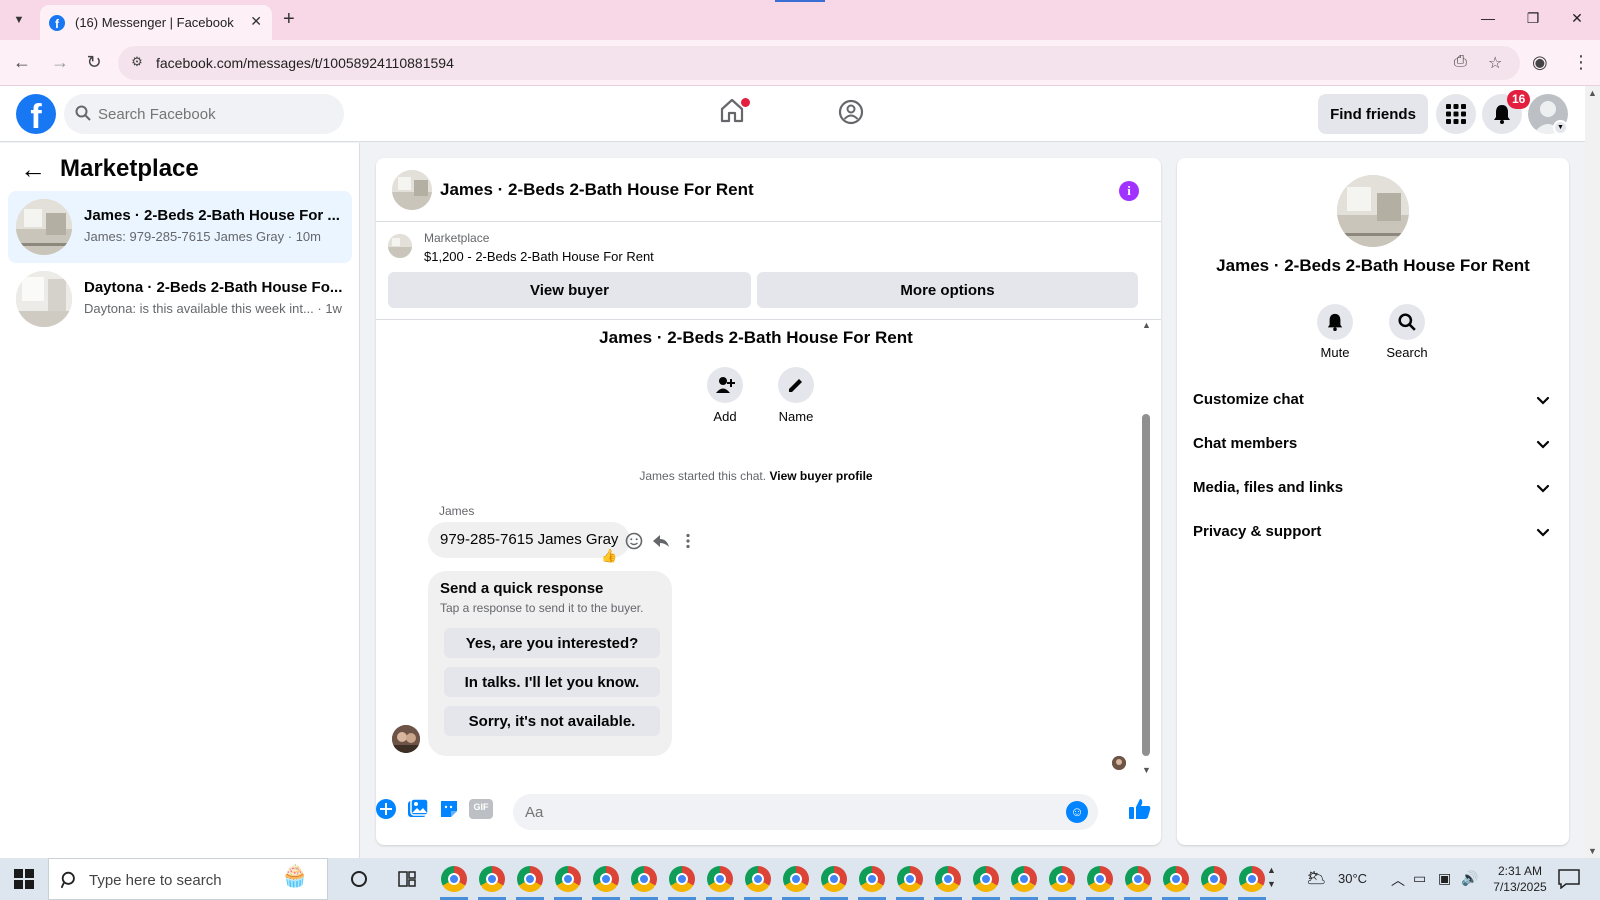 This screenshot has height=900, width=1600. I want to click on minimize-icon: —, so click(1488, 18).